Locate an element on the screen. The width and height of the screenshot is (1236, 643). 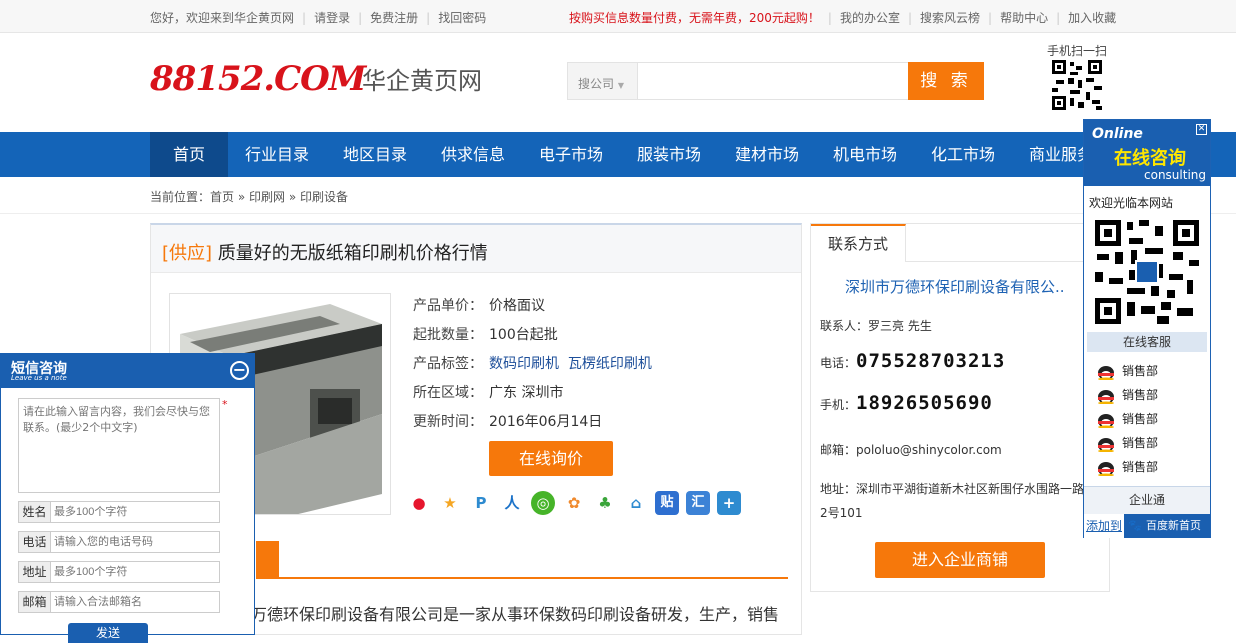
kaixin-icon: ✿ is located at coordinates (574, 503).